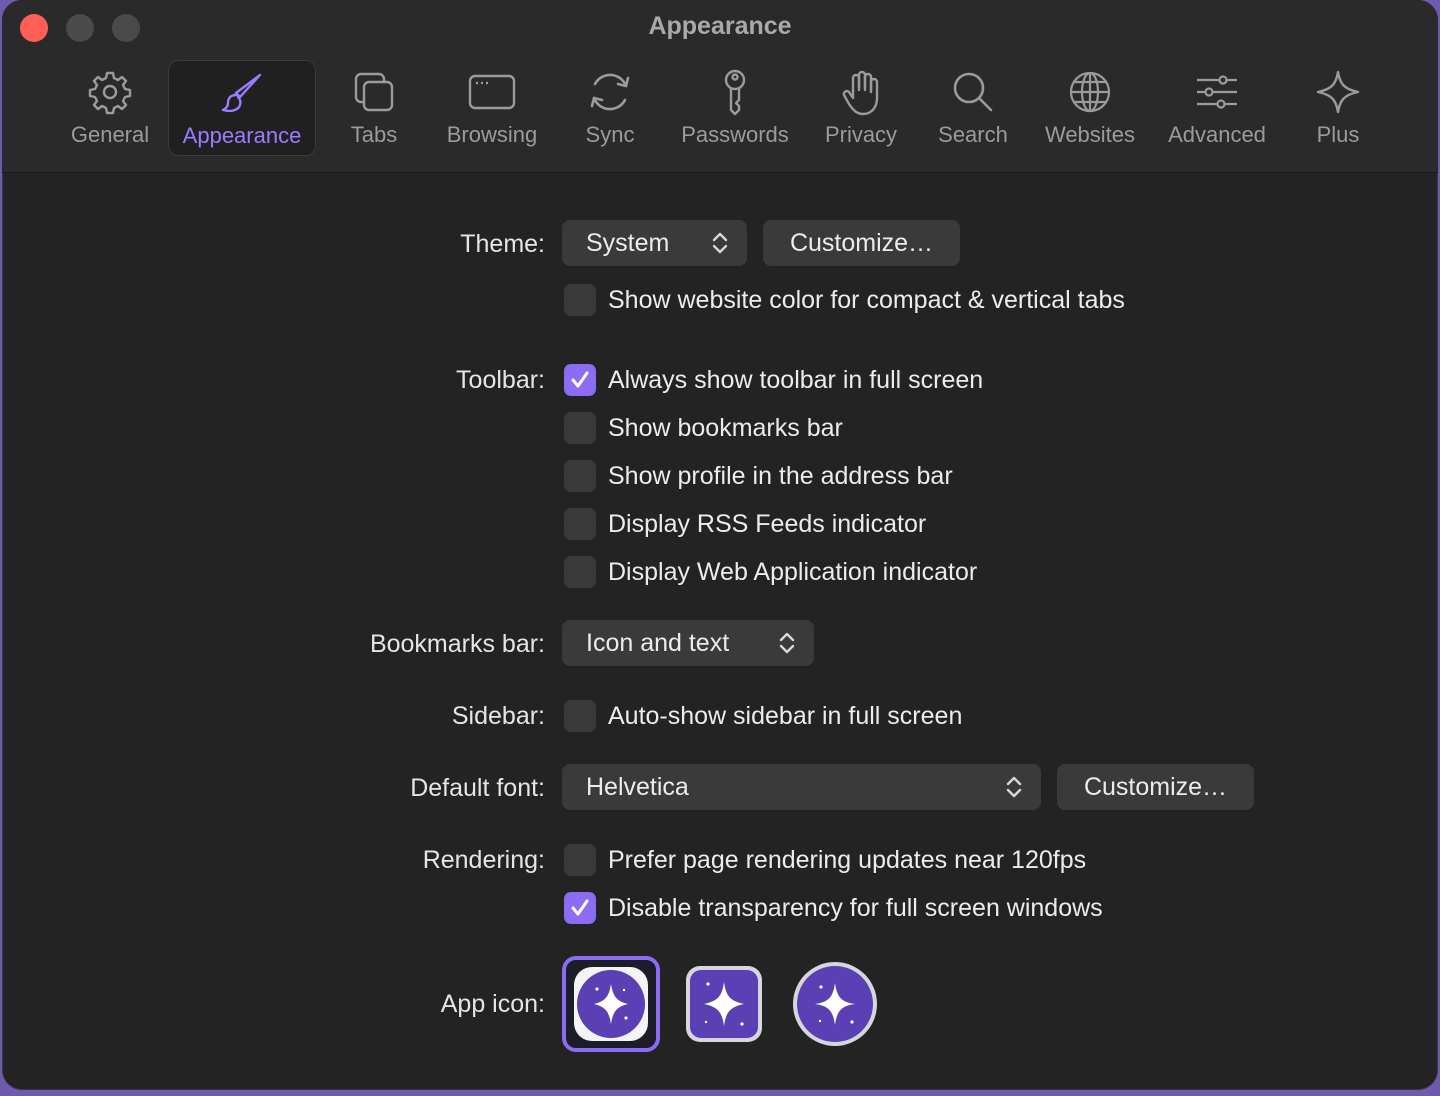  What do you see at coordinates (973, 134) in the screenshot?
I see `tab-label: Search` at bounding box center [973, 134].